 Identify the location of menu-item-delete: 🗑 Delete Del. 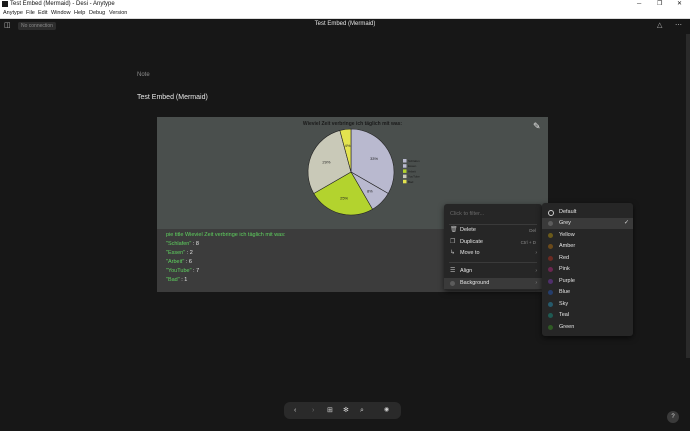
(493, 230).